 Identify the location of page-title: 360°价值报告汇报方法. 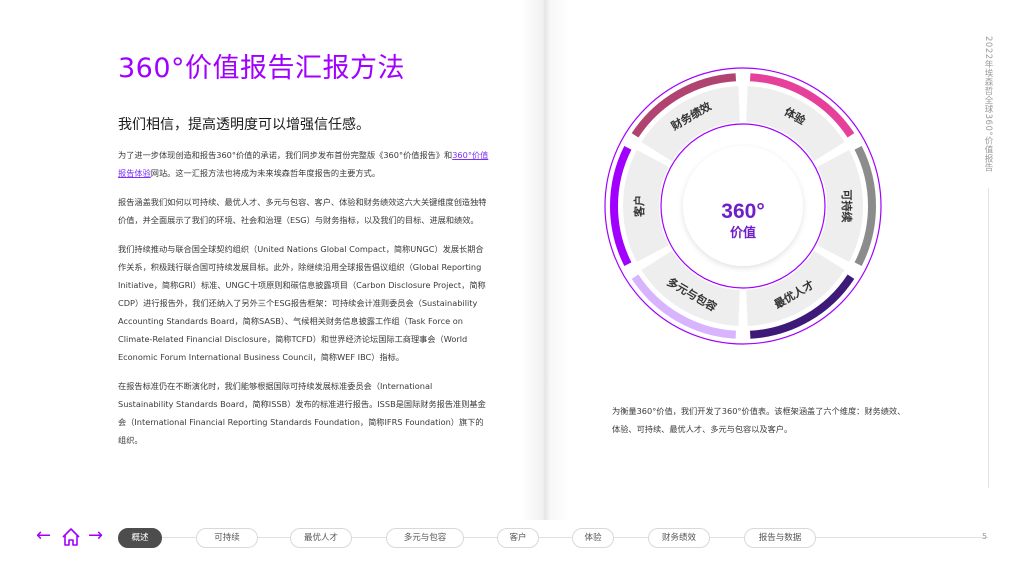
(262, 68).